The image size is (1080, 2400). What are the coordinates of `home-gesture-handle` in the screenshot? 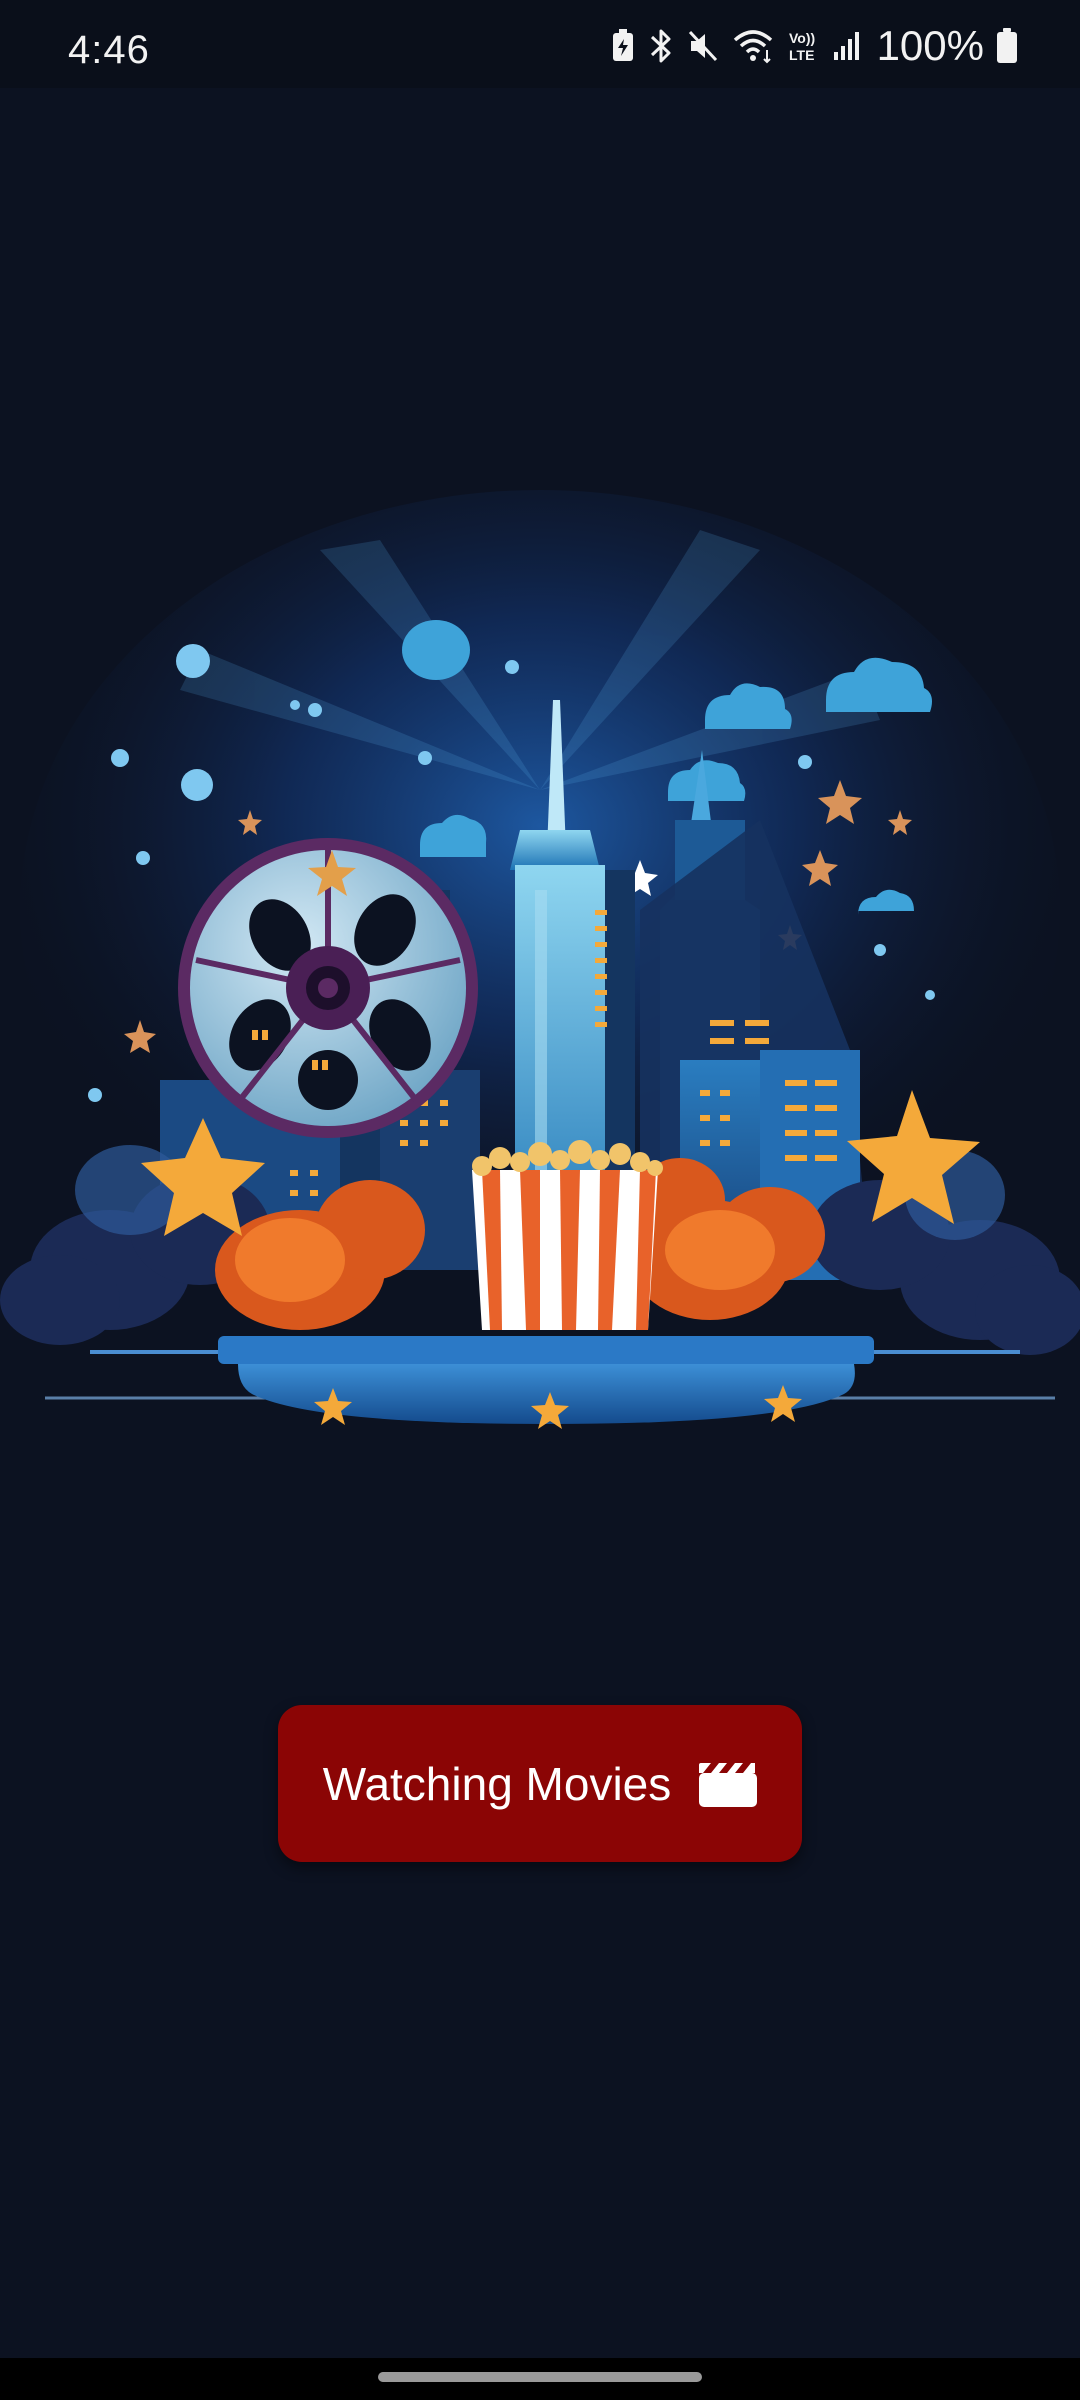 It's located at (540, 2377).